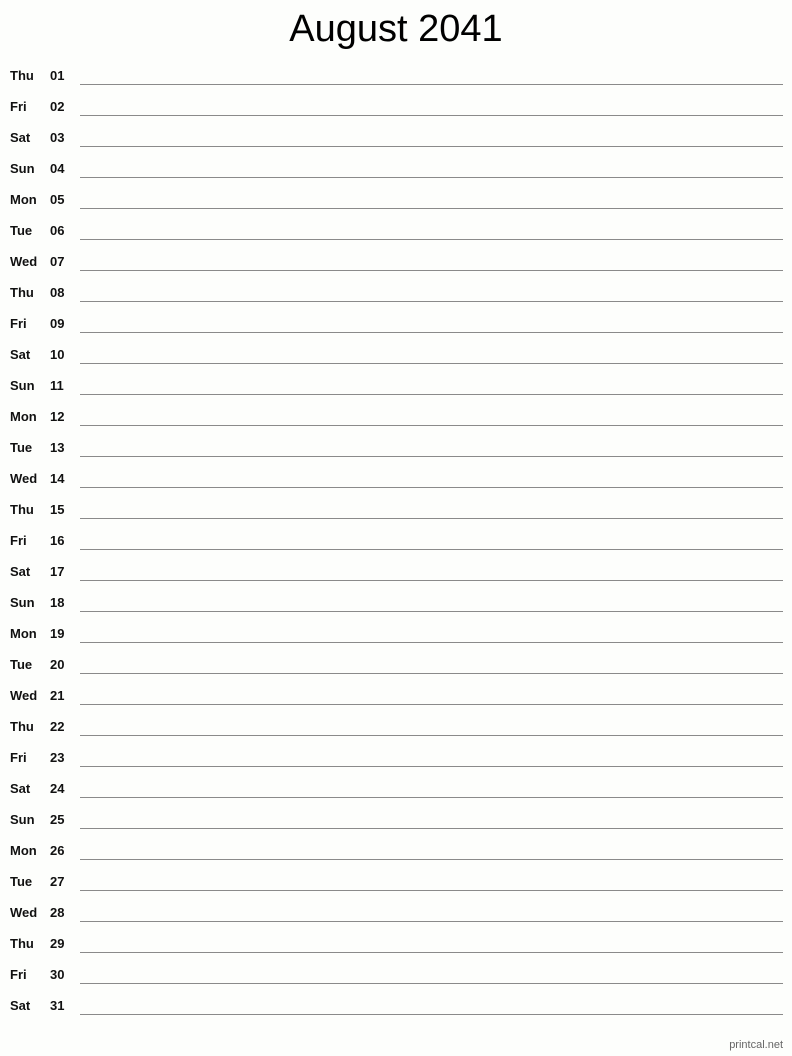 The image size is (792, 1056). What do you see at coordinates (396, 943) in the screenshot?
I see `day-row: Thu 29` at bounding box center [396, 943].